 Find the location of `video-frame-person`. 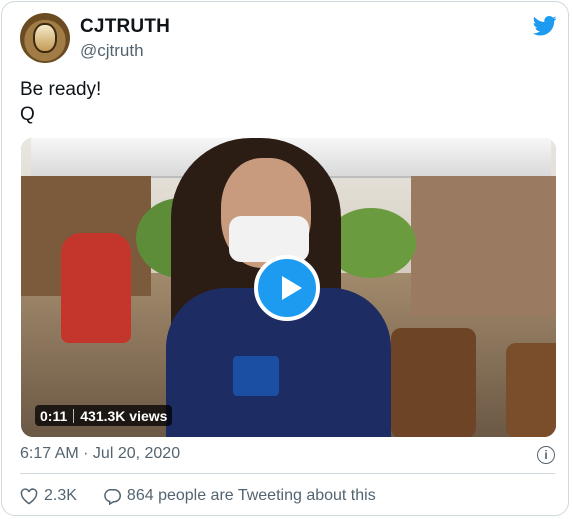

video-frame-person is located at coordinates (96, 288).